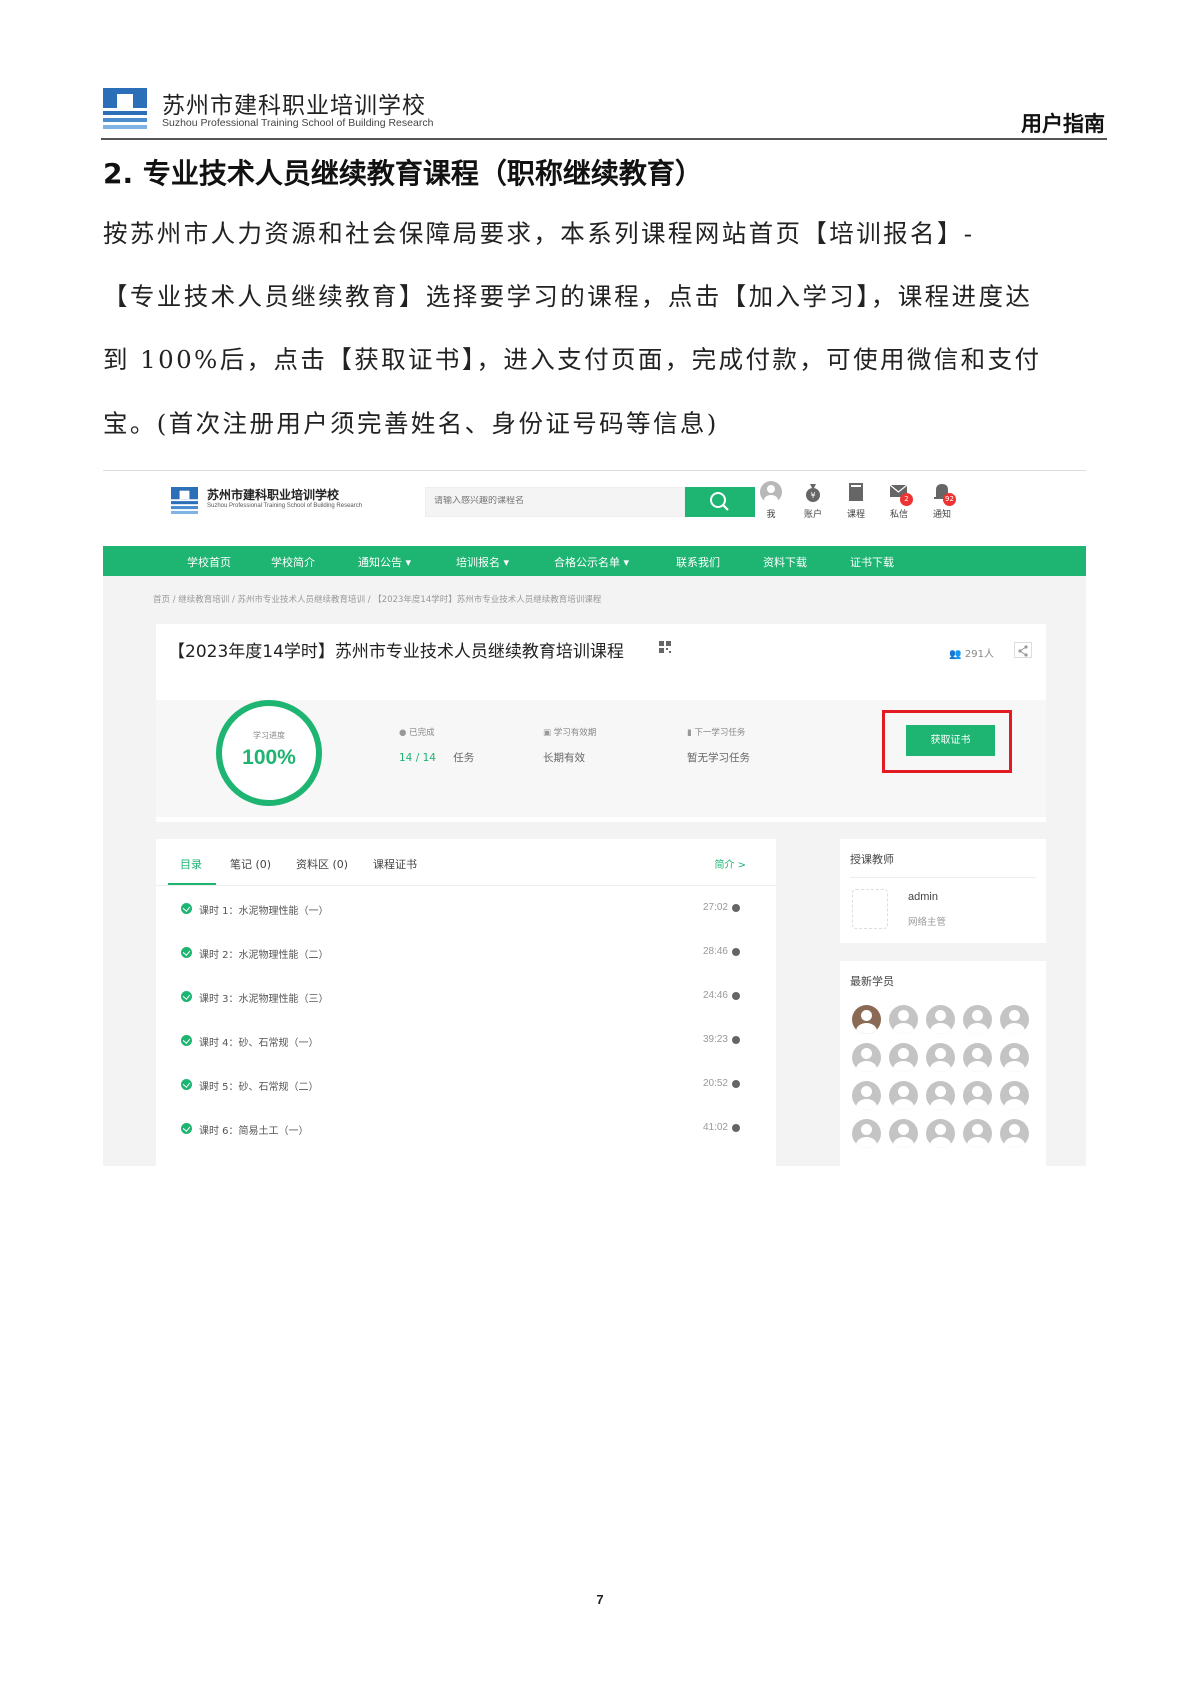 The image size is (1200, 1697). Describe the element at coordinates (411, 423) in the screenshot. I see `paragraph-line: 宝。(首次注册用户须完善姓名、身份证号码等信息)` at that location.